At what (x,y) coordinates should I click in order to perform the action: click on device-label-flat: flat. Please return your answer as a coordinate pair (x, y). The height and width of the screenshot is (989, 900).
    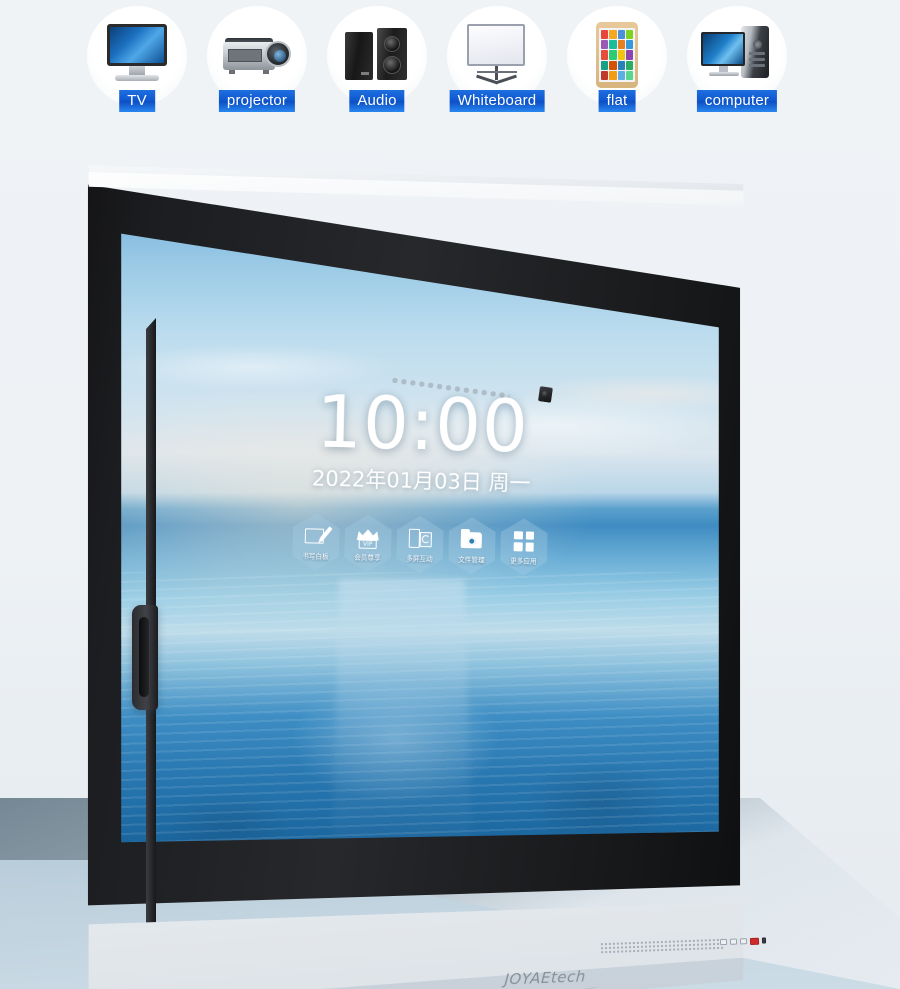
    Looking at the image, I should click on (617, 101).